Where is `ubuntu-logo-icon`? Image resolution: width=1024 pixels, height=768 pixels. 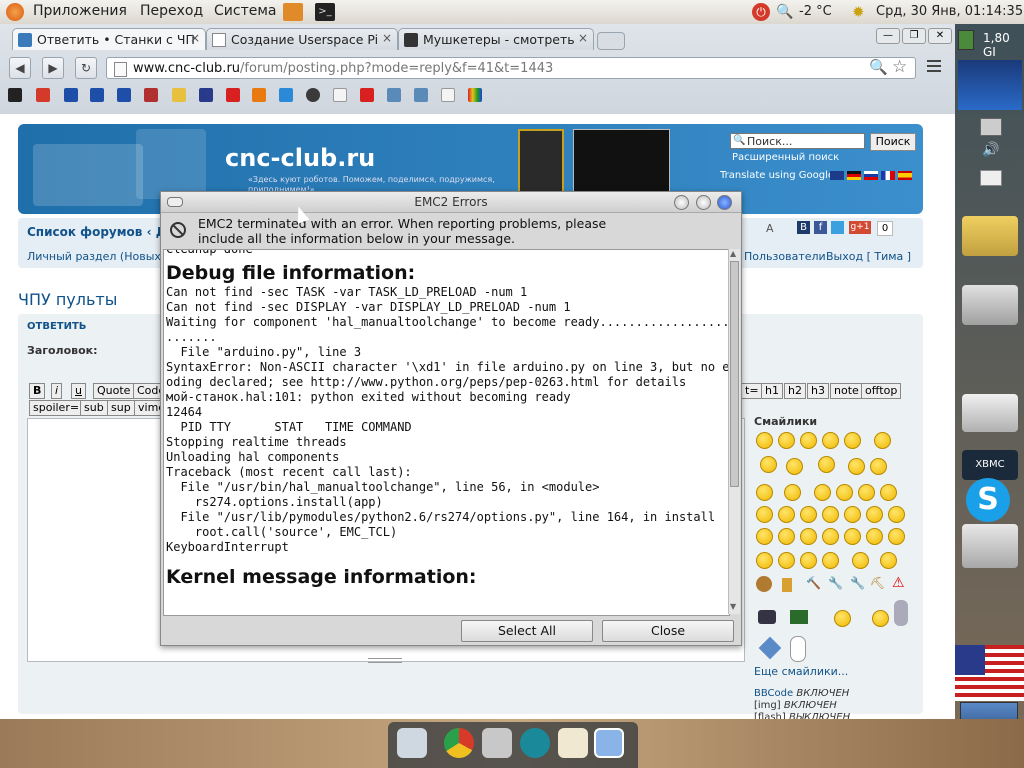 ubuntu-logo-icon is located at coordinates (15, 12).